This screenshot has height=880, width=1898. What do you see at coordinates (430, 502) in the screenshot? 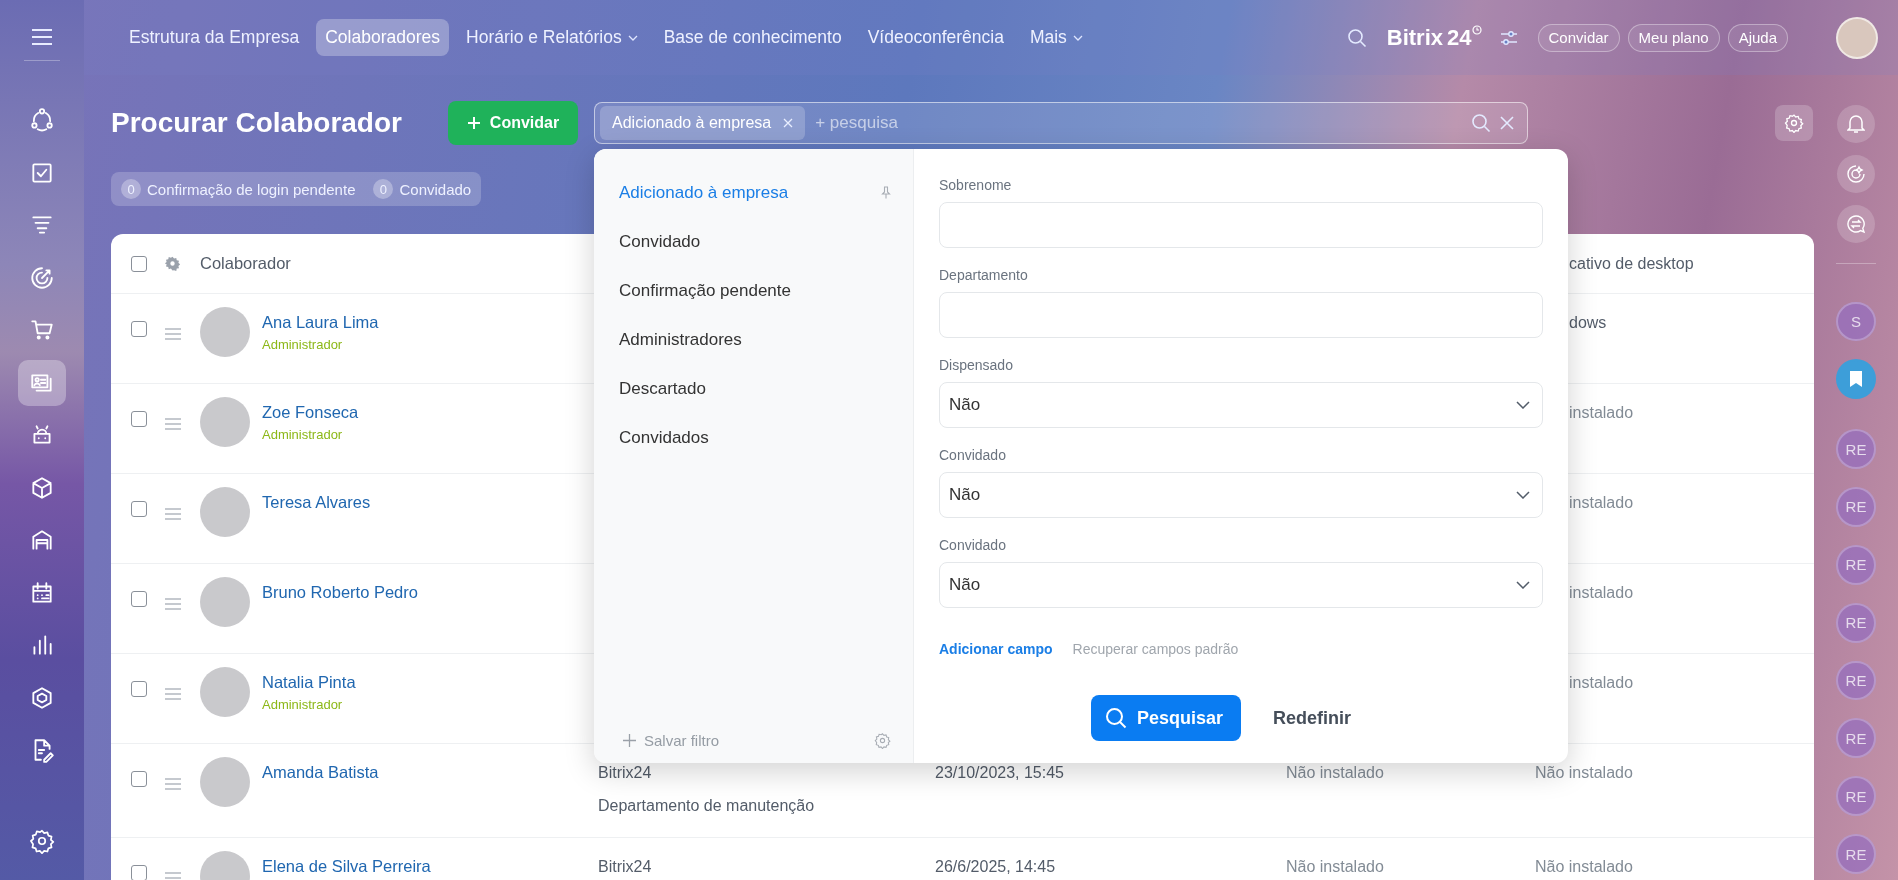
I see `employee-name-link: Teresa Alvares` at bounding box center [430, 502].